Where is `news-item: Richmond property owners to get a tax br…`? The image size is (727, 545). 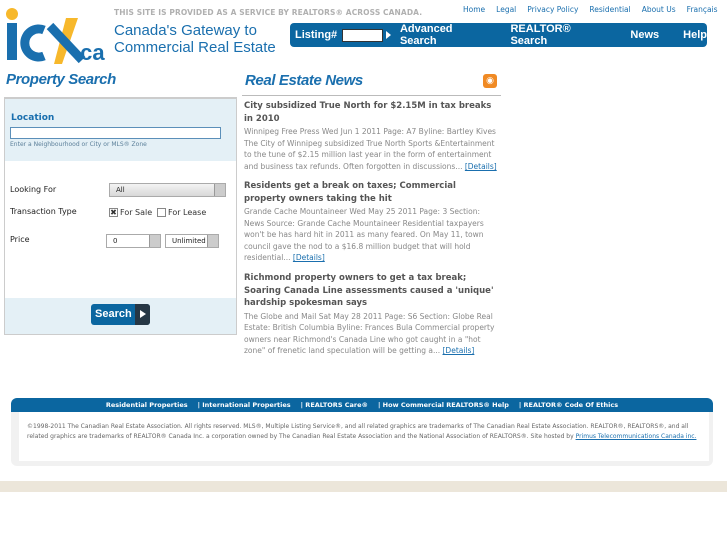 news-item: Richmond property owners to get a tax br… is located at coordinates (372, 314).